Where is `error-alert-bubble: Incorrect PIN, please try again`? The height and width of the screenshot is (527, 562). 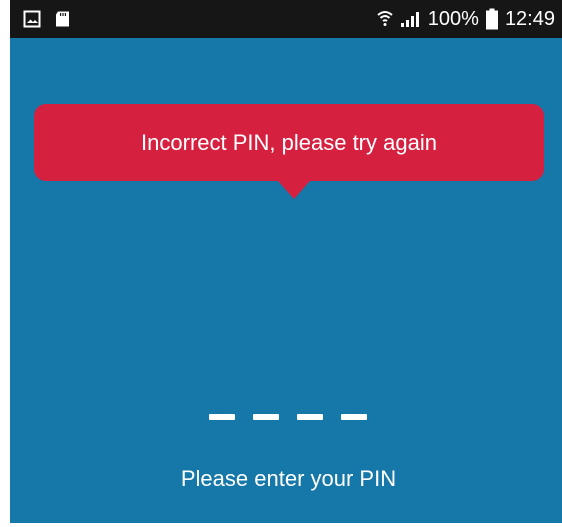
error-alert-bubble: Incorrect PIN, please try again is located at coordinates (289, 142).